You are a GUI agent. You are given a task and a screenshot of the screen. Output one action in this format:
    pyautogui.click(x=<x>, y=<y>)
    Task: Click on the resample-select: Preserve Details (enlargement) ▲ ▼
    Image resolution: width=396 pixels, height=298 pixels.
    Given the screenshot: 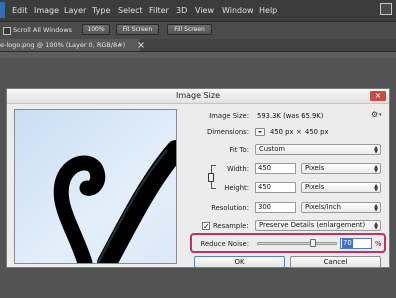 What is the action you would take?
    pyautogui.click(x=318, y=225)
    